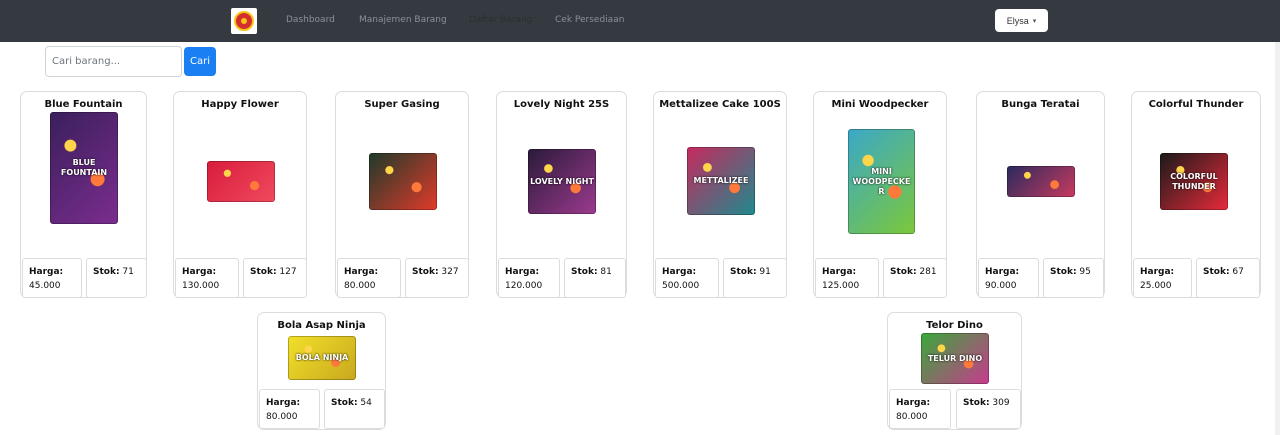 The width and height of the screenshot is (1280, 435). I want to click on price-value: 90.000, so click(1001, 286).